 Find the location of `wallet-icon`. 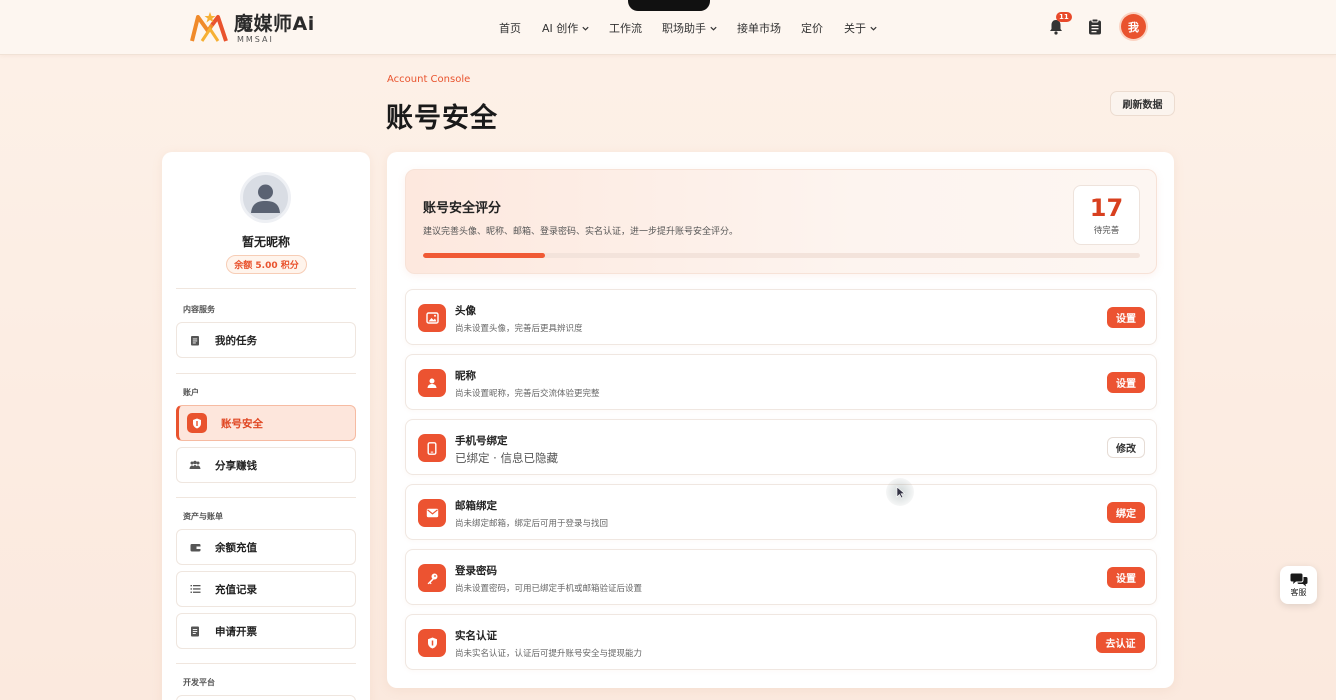

wallet-icon is located at coordinates (195, 547).